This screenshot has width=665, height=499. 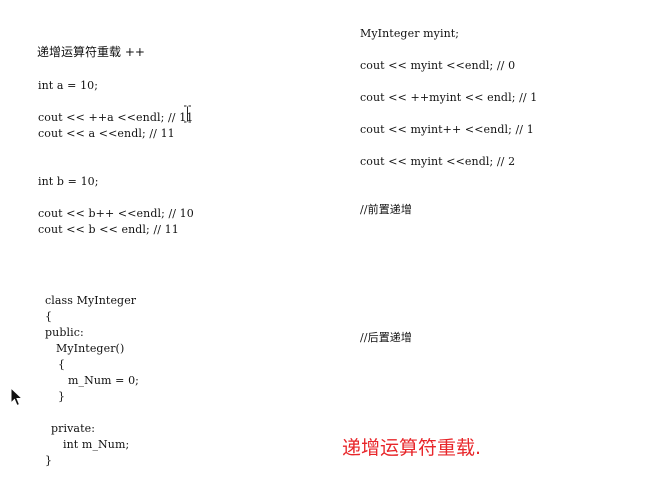 What do you see at coordinates (91, 52) in the screenshot?
I see `heading-increment-overload: 递增运算符重载 ++` at bounding box center [91, 52].